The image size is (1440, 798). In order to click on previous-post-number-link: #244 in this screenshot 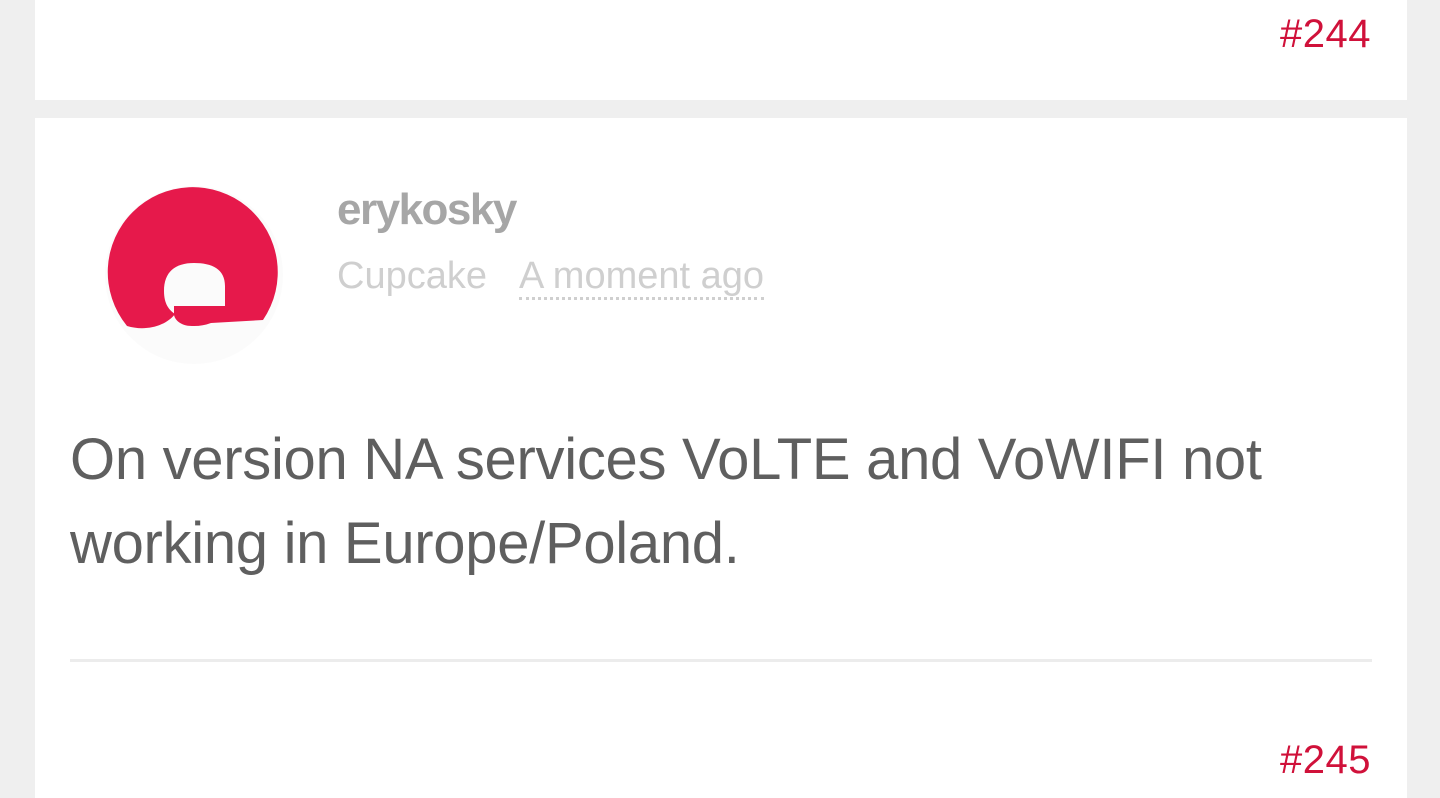, I will do `click(1325, 34)`.